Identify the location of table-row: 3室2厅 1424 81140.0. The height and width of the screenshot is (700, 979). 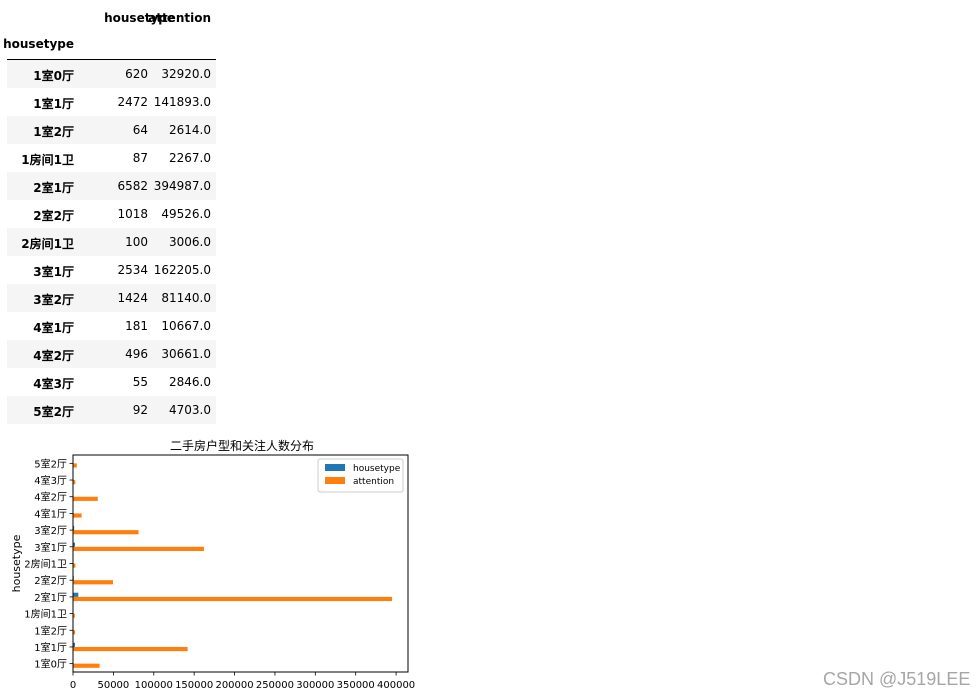
(111, 298).